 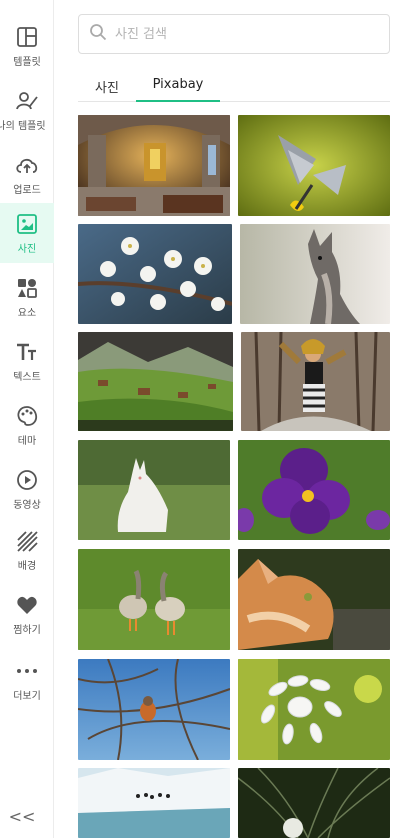 I want to click on search-input, so click(x=245, y=34).